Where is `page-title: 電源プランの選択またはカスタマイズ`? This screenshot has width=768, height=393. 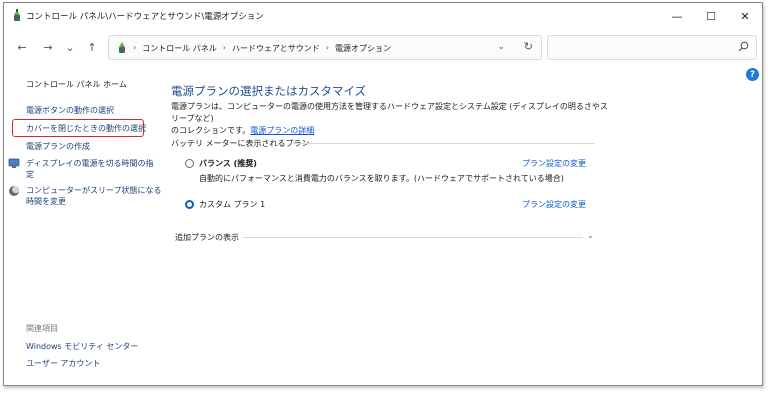 page-title: 電源プランの選択またはカスタマイズ is located at coordinates (269, 91).